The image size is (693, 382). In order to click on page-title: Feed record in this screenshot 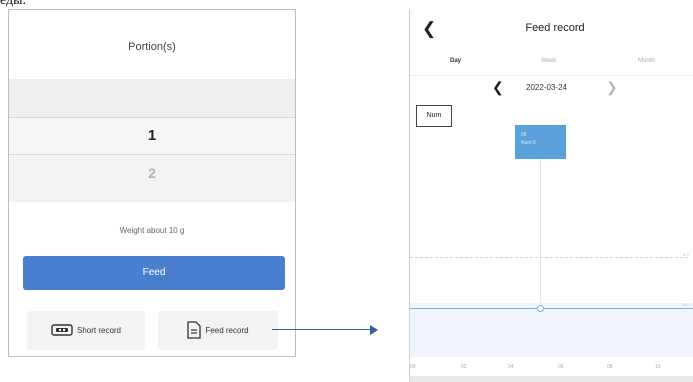, I will do `click(555, 28)`.